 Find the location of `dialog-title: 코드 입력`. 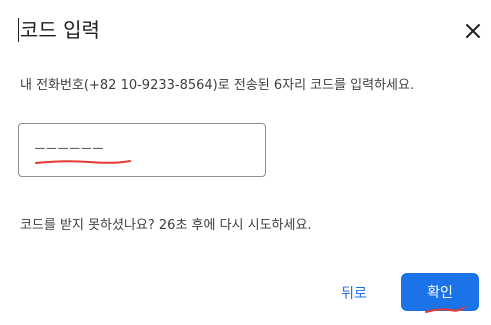

dialog-title: 코드 입력 is located at coordinates (60, 30).